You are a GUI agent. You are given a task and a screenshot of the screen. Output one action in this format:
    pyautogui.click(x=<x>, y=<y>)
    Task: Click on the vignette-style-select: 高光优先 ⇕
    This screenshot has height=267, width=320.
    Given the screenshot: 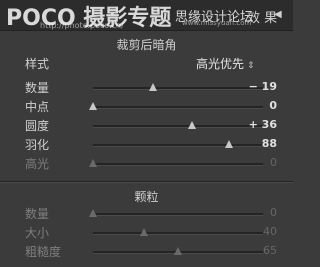 What is the action you would take?
    pyautogui.click(x=225, y=63)
    